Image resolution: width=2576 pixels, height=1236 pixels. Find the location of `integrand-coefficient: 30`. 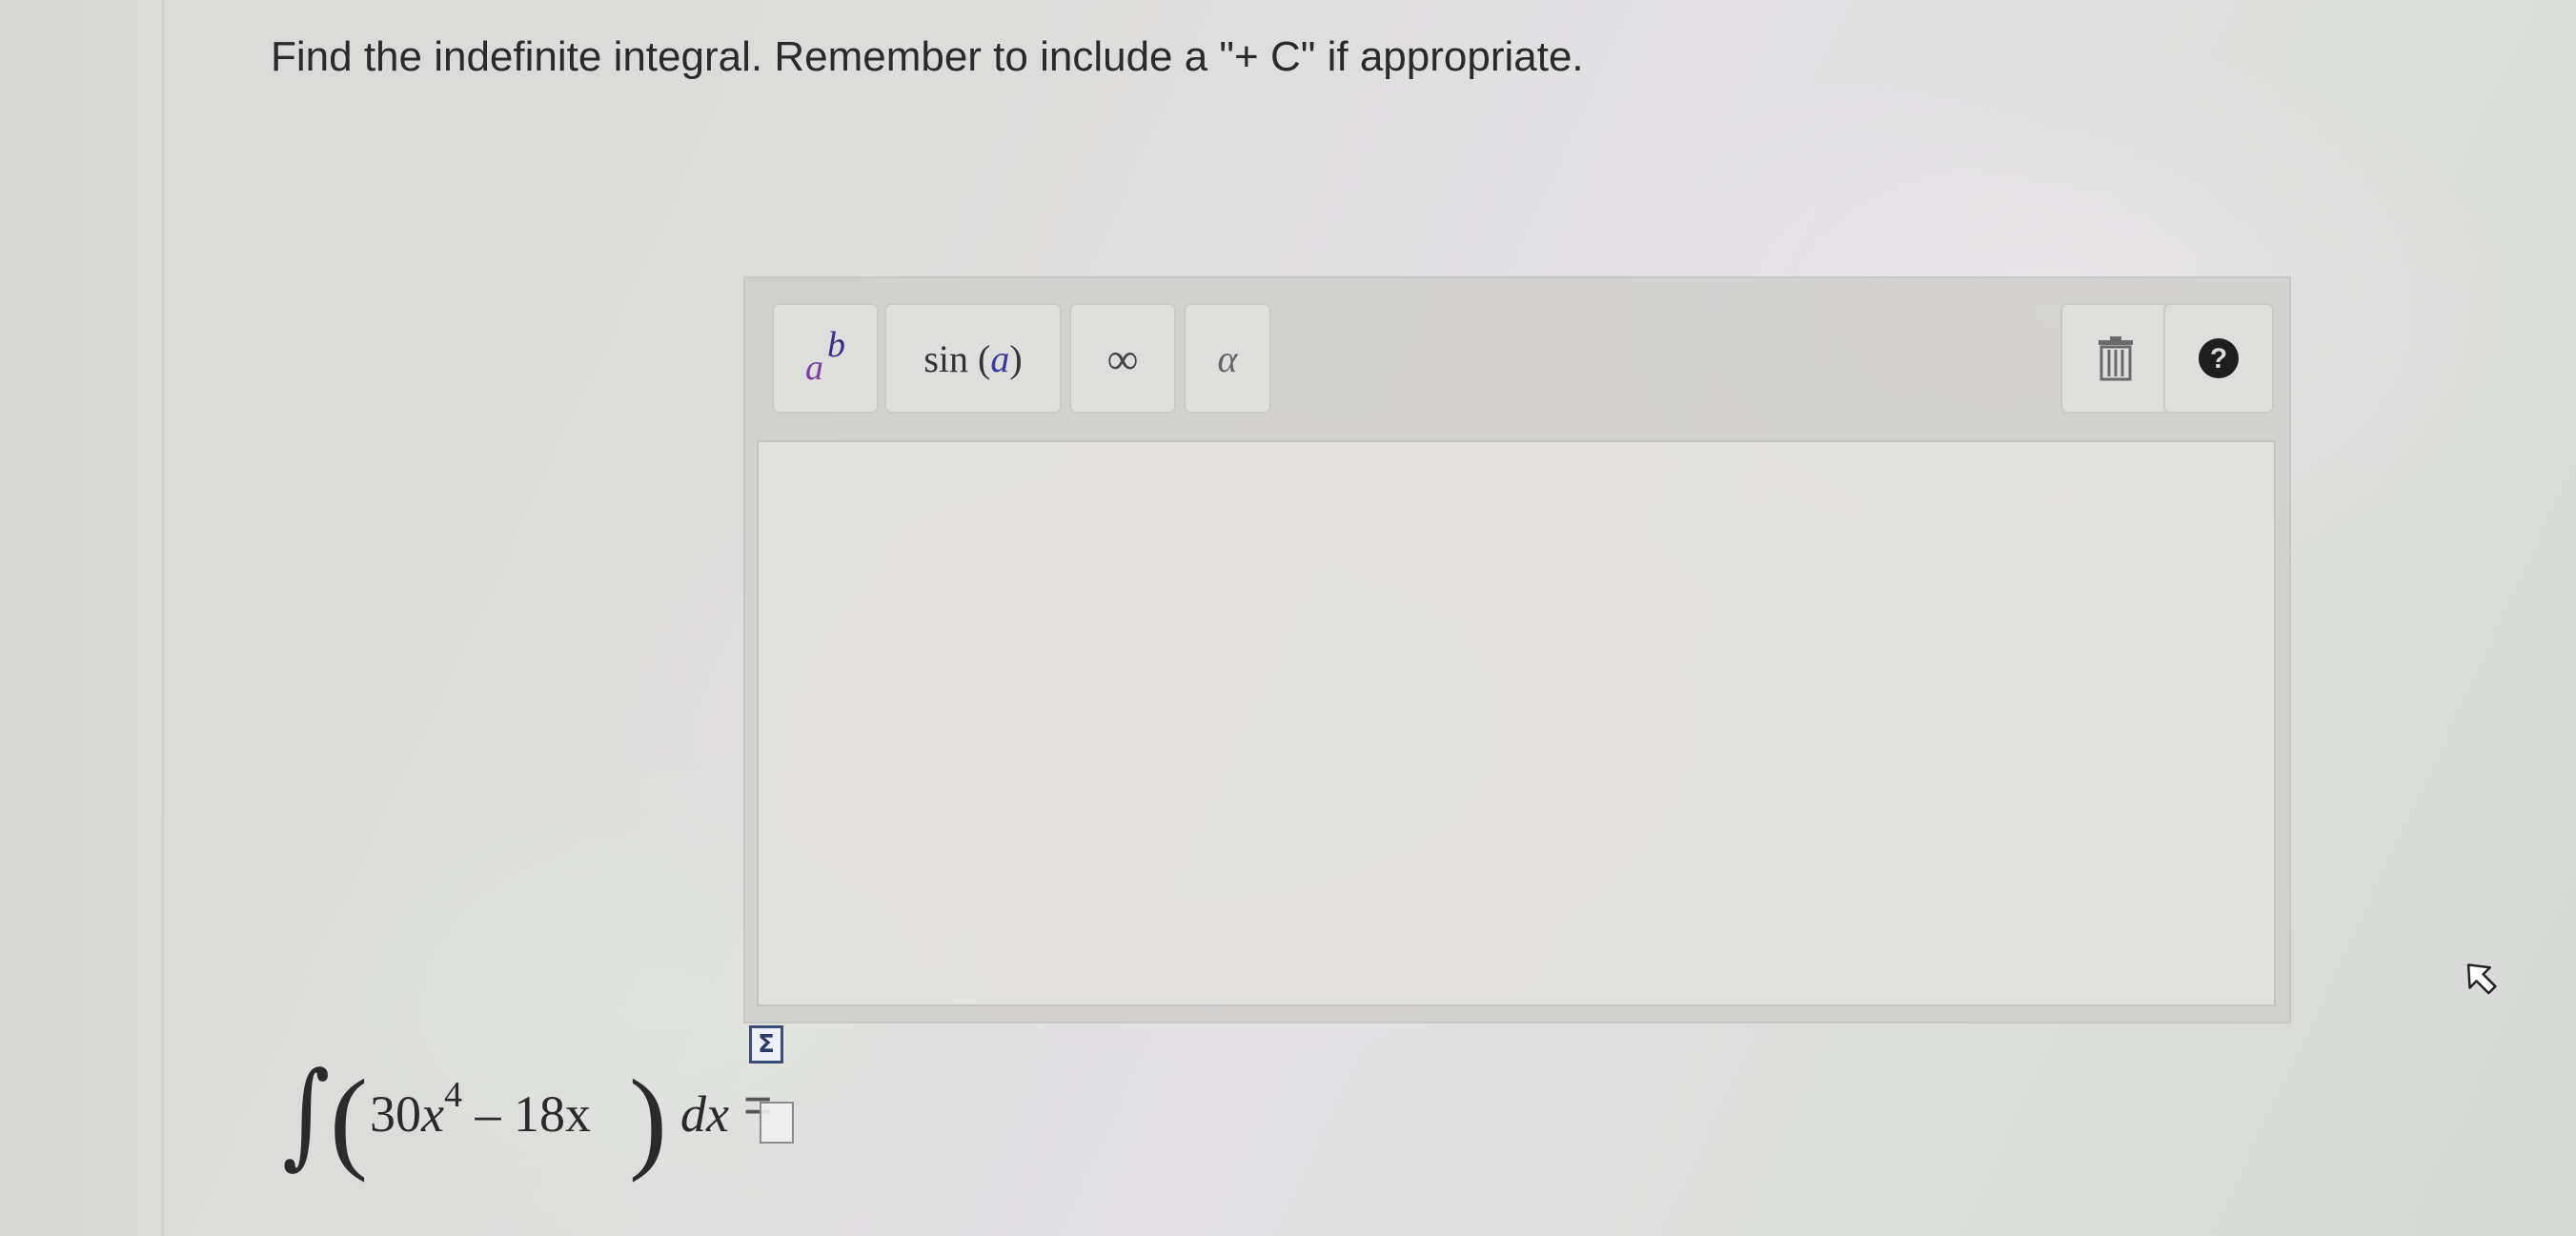

integrand-coefficient: 30 is located at coordinates (395, 1114).